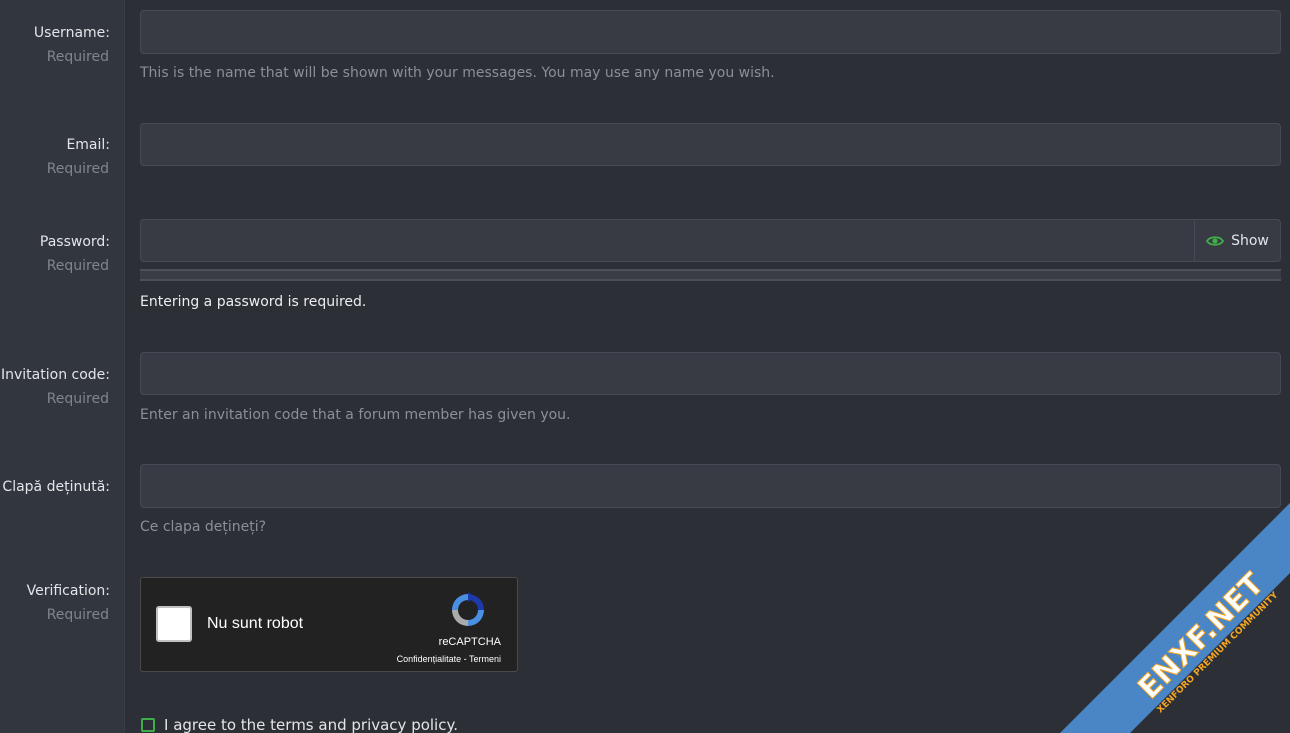  Describe the element at coordinates (68, 591) in the screenshot. I see `verification-label: Verification:` at that location.